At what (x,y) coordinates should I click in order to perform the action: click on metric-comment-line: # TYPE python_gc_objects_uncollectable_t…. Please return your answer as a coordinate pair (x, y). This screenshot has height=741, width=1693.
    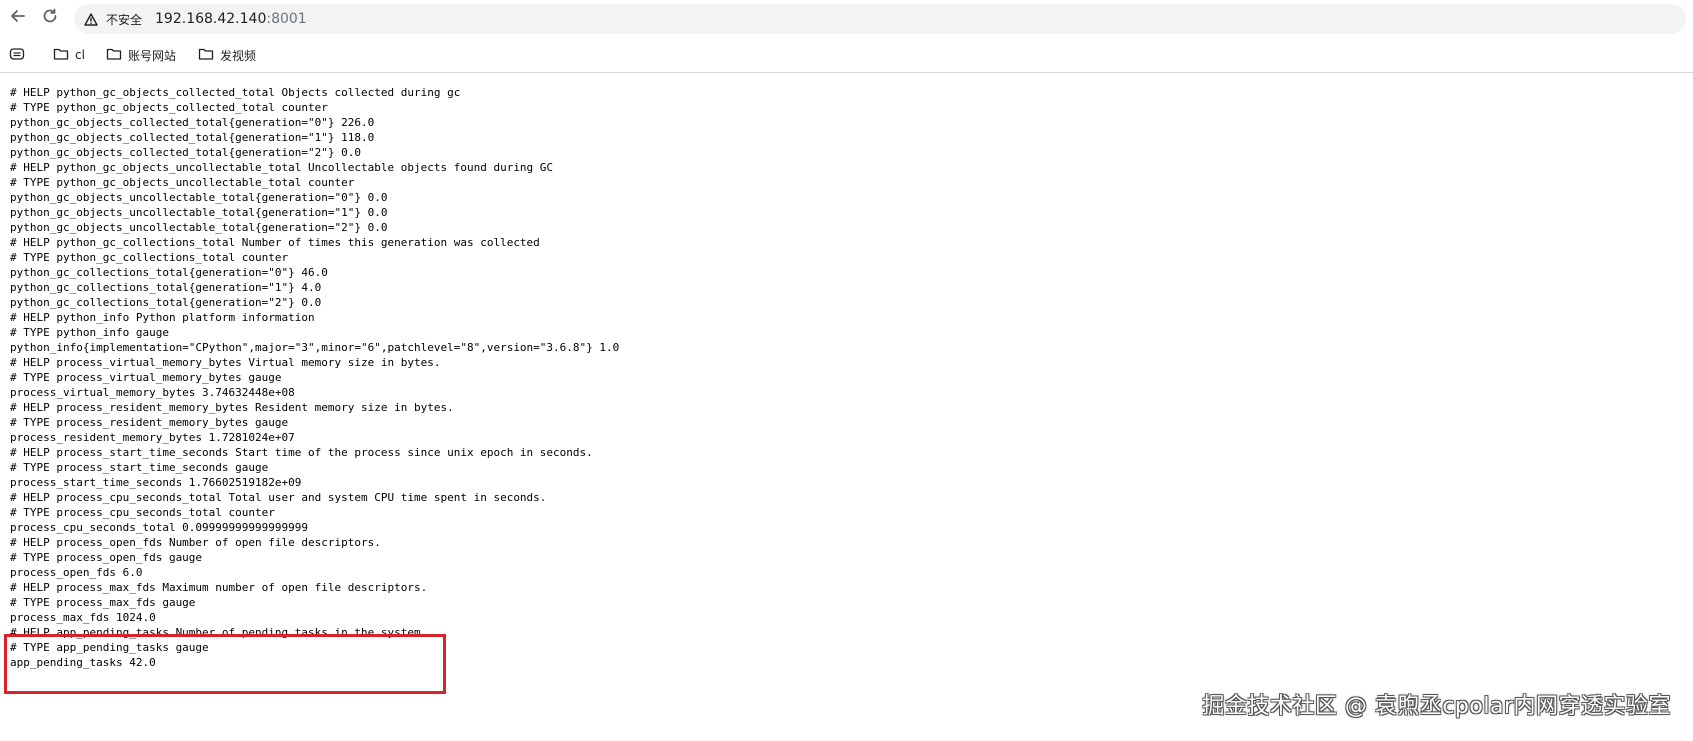
    Looking at the image, I should click on (182, 182).